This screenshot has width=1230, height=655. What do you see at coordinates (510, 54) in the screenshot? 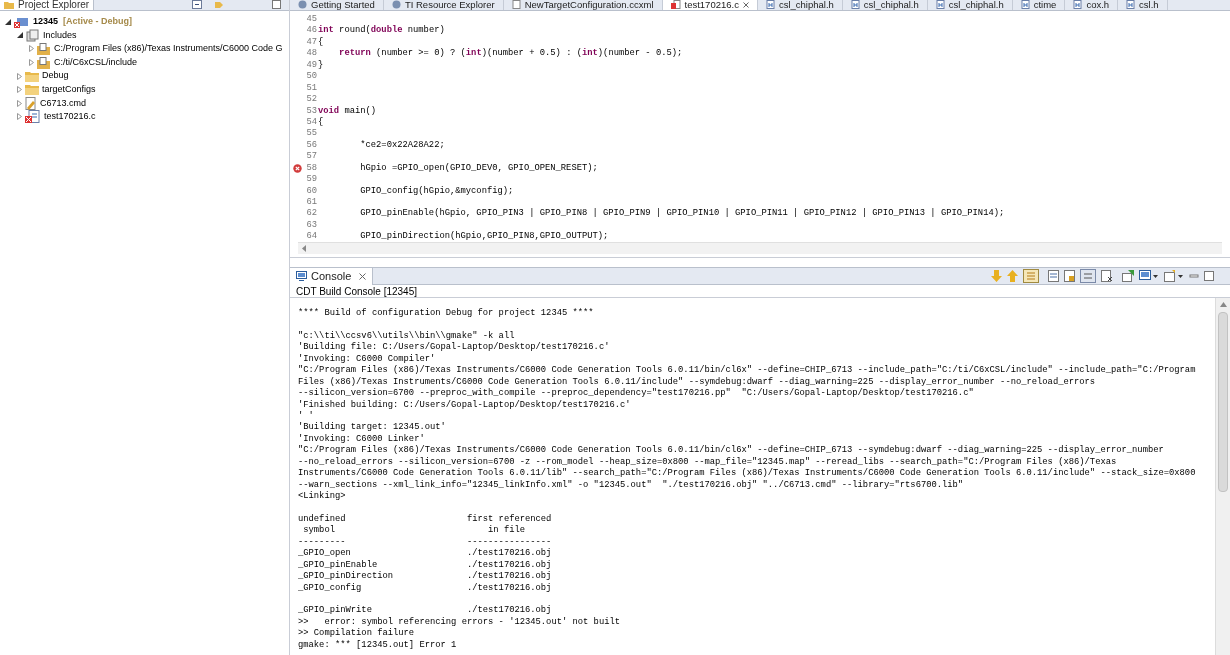
I see `code-line: return (number >= 0) ? (int)(number + 0.5) : (int)(number - 0.5);` at bounding box center [510, 54].